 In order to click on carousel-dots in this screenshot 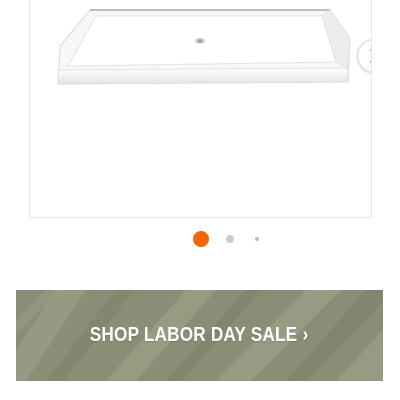, I will do `click(200, 240)`.